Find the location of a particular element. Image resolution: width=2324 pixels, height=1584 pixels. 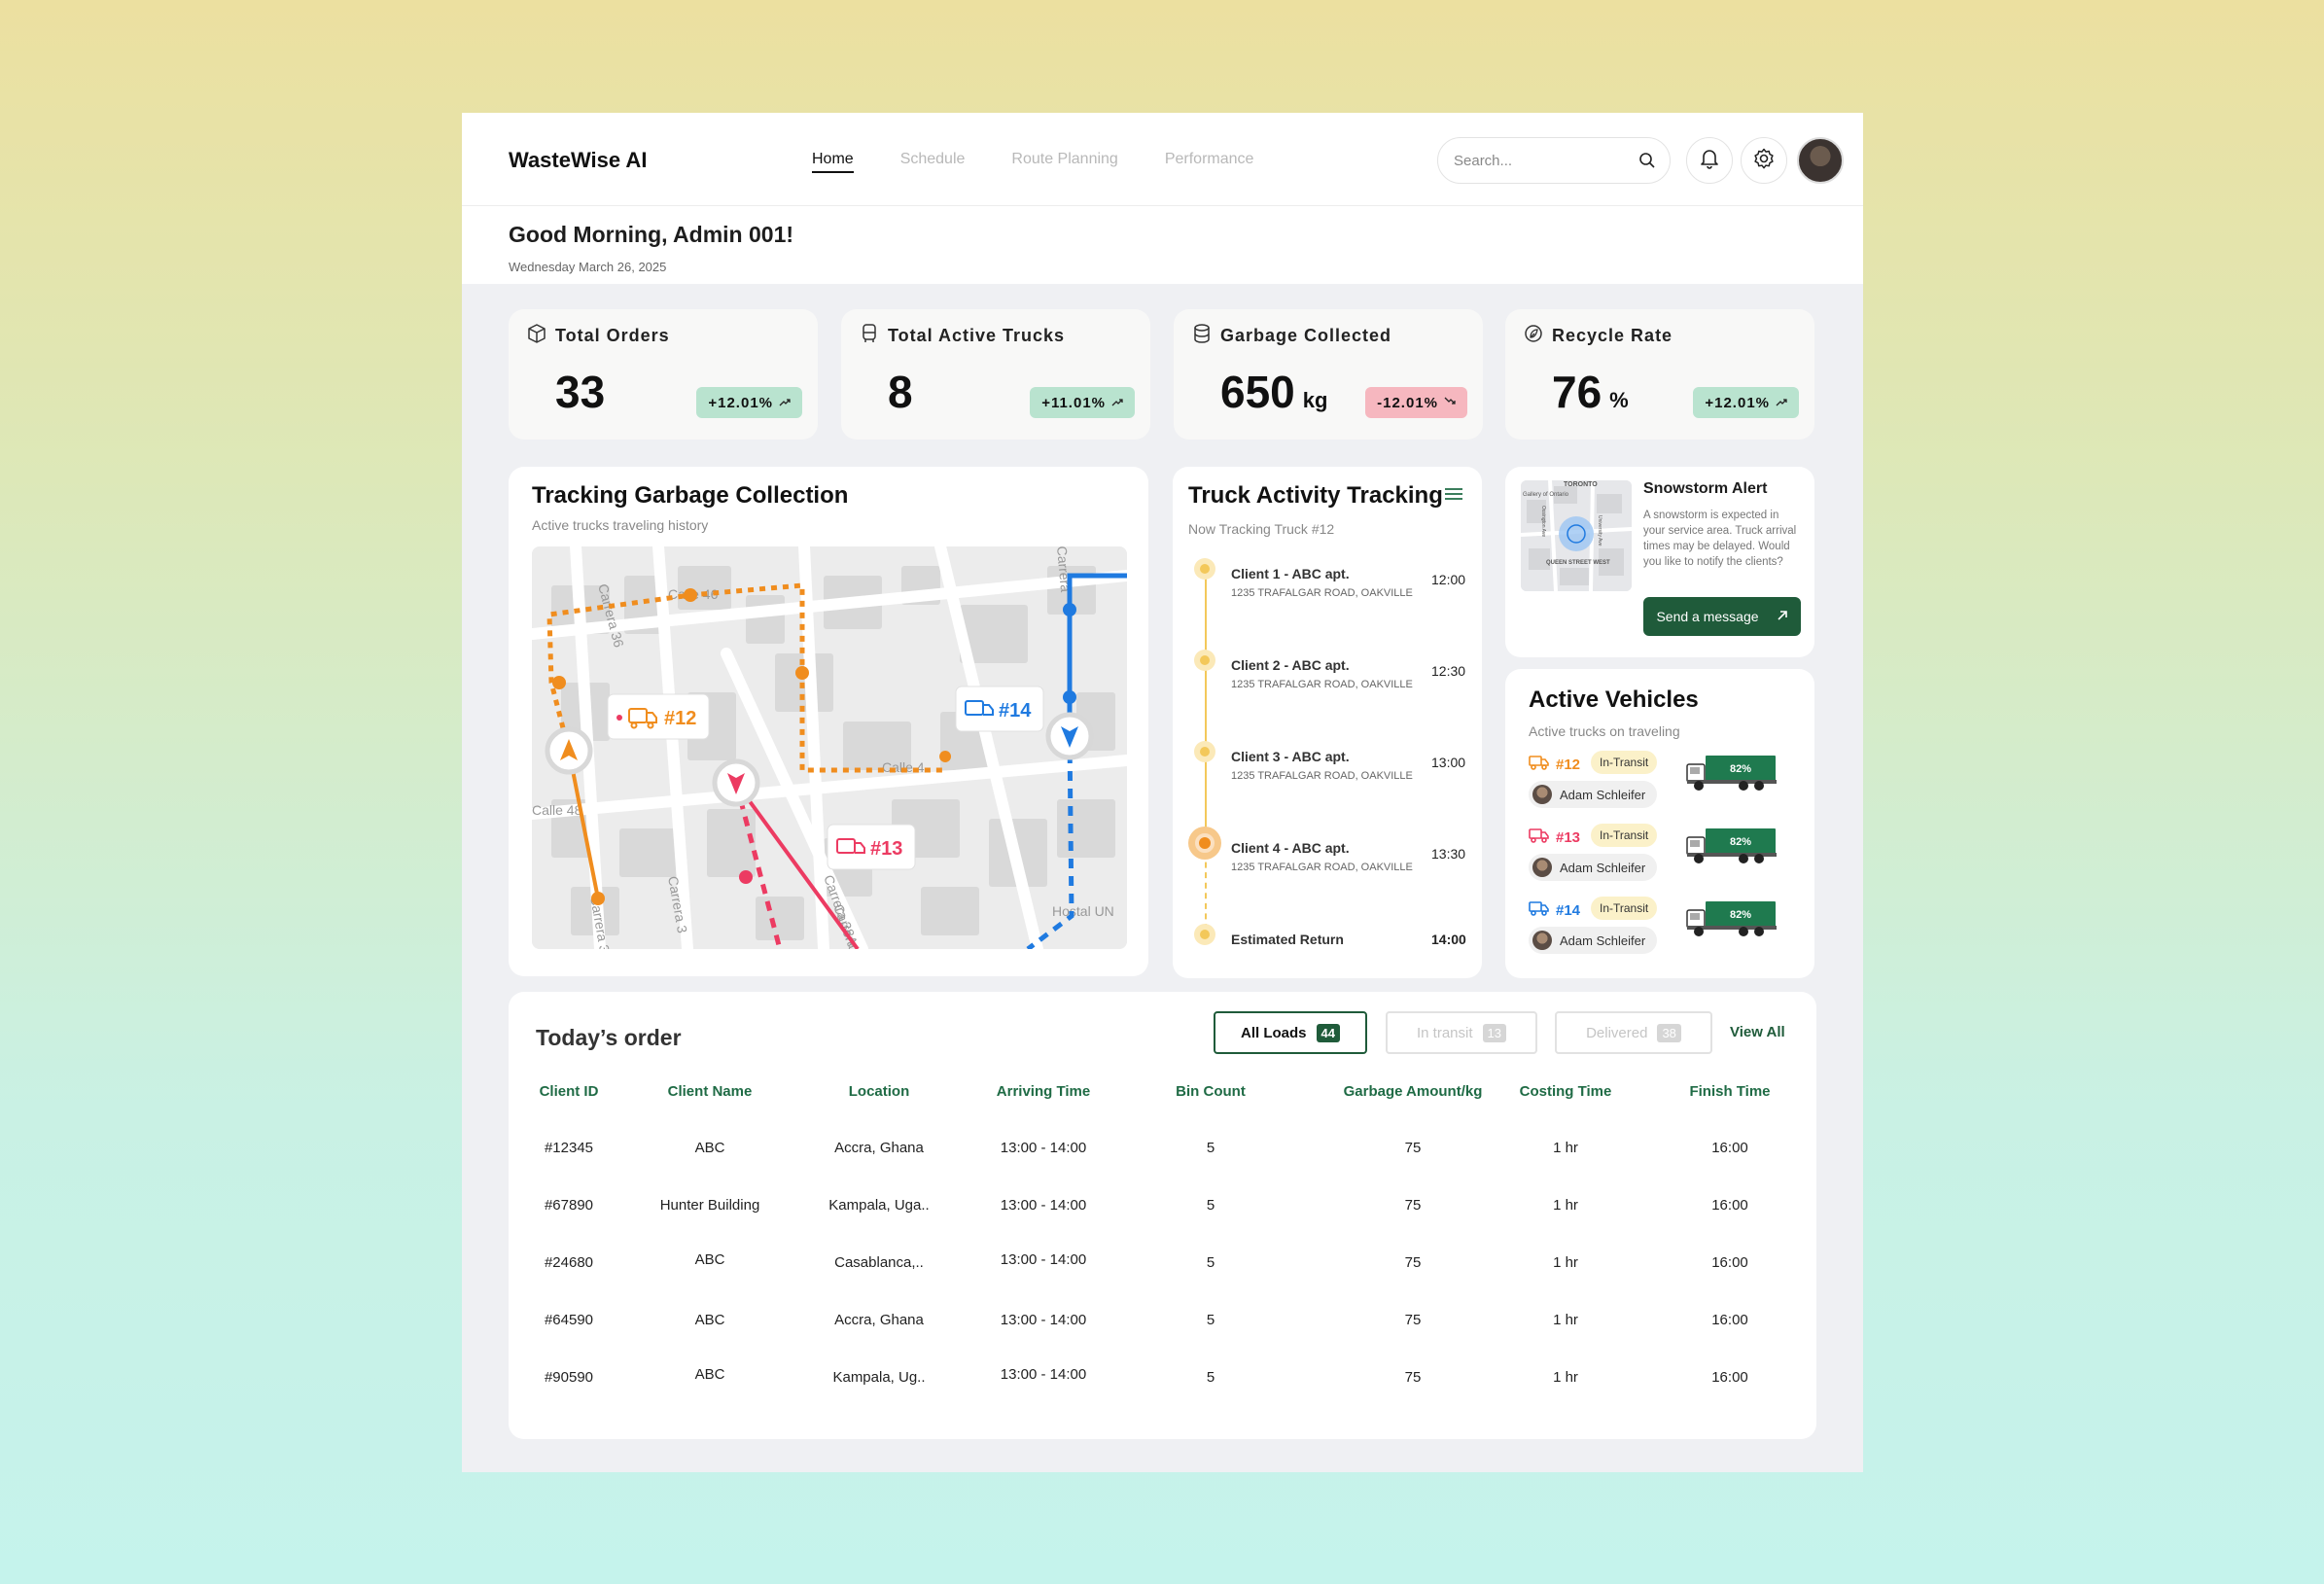

vehicle-row: #14 In-Transit Adam Schleifer 82% is located at coordinates (1665, 932).